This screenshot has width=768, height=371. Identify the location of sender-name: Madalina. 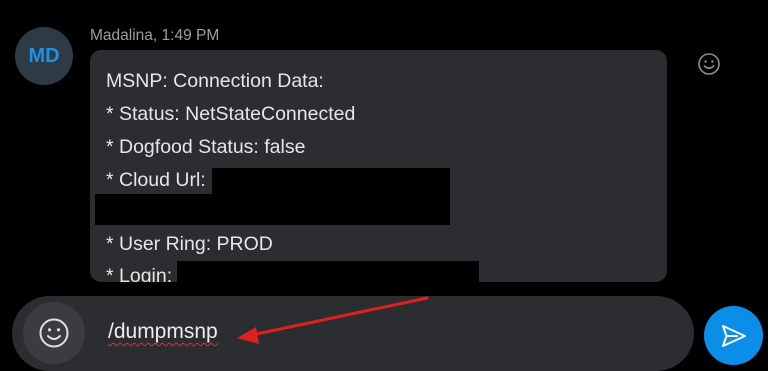
(121, 35).